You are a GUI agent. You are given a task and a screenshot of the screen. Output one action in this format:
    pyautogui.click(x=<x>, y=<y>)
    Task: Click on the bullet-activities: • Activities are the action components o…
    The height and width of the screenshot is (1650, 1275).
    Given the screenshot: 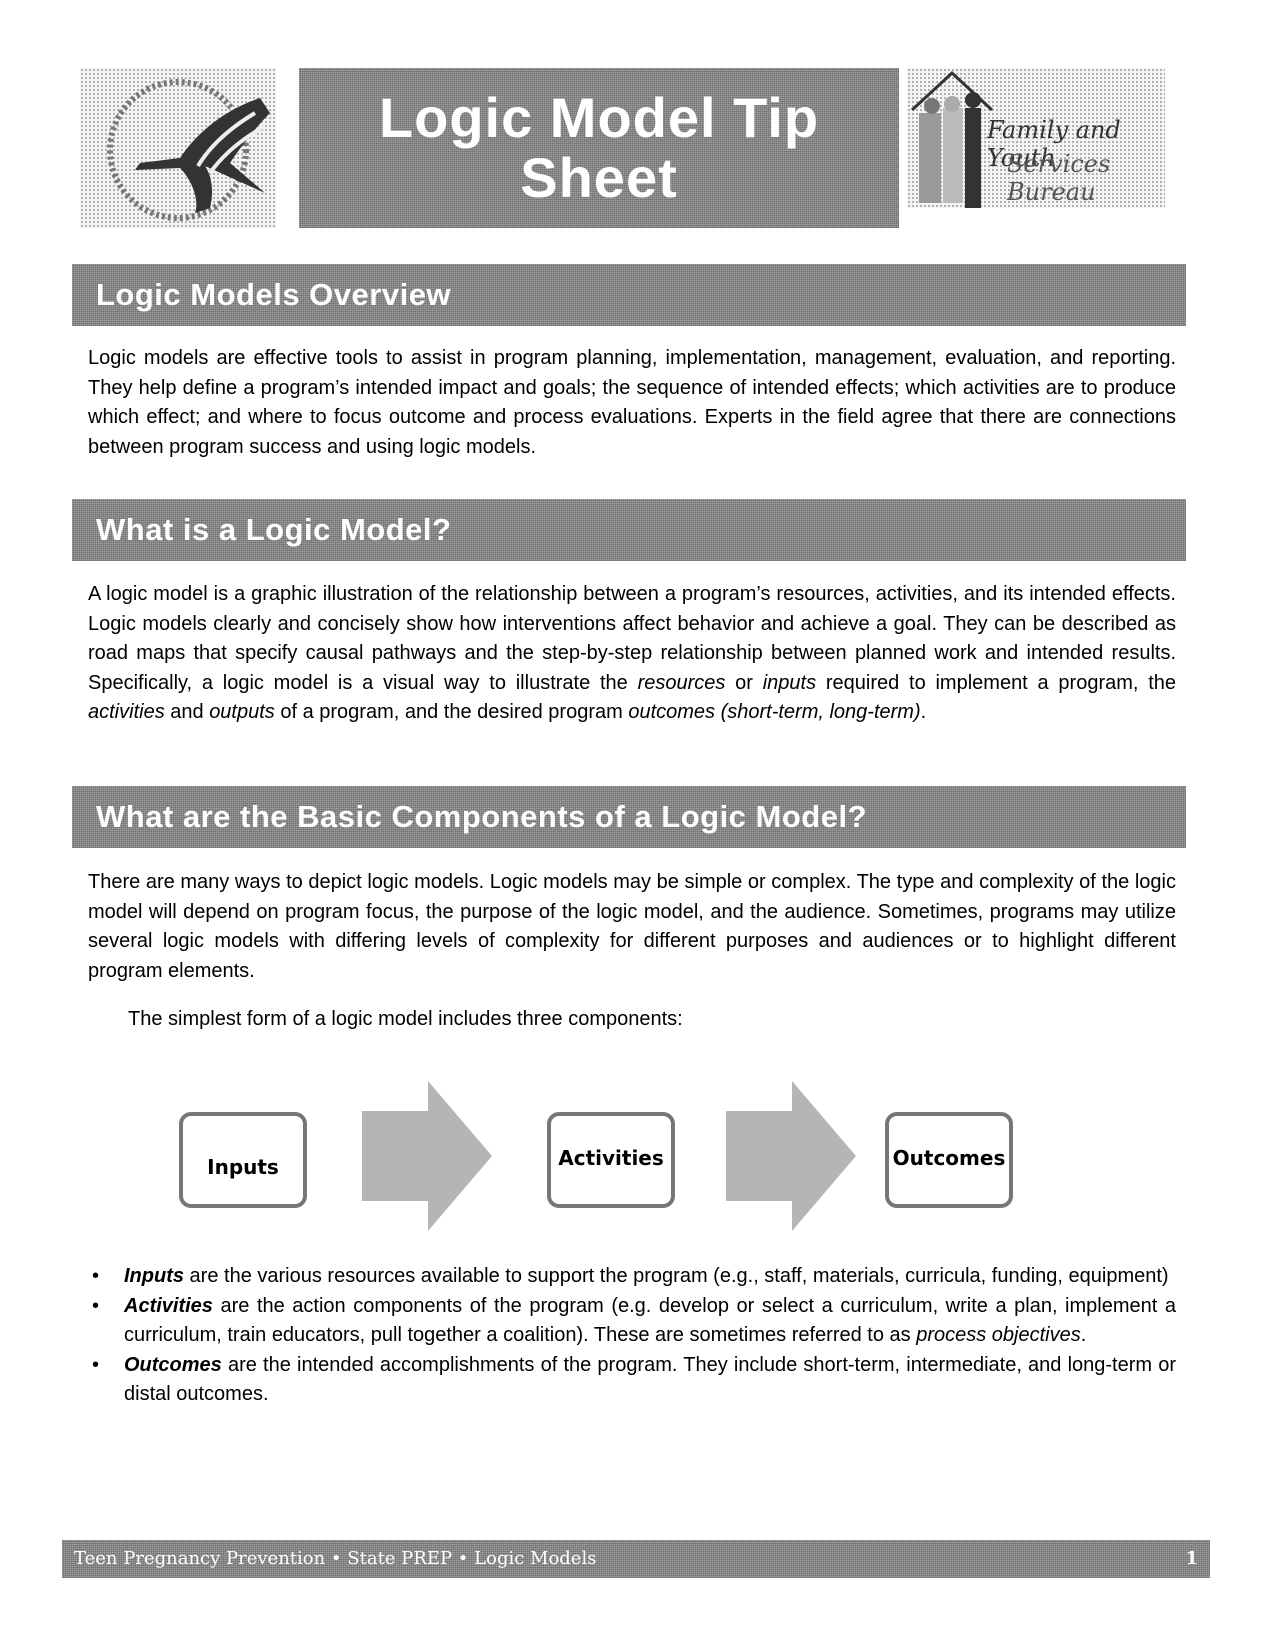 What is the action you would take?
    pyautogui.click(x=632, y=1321)
    